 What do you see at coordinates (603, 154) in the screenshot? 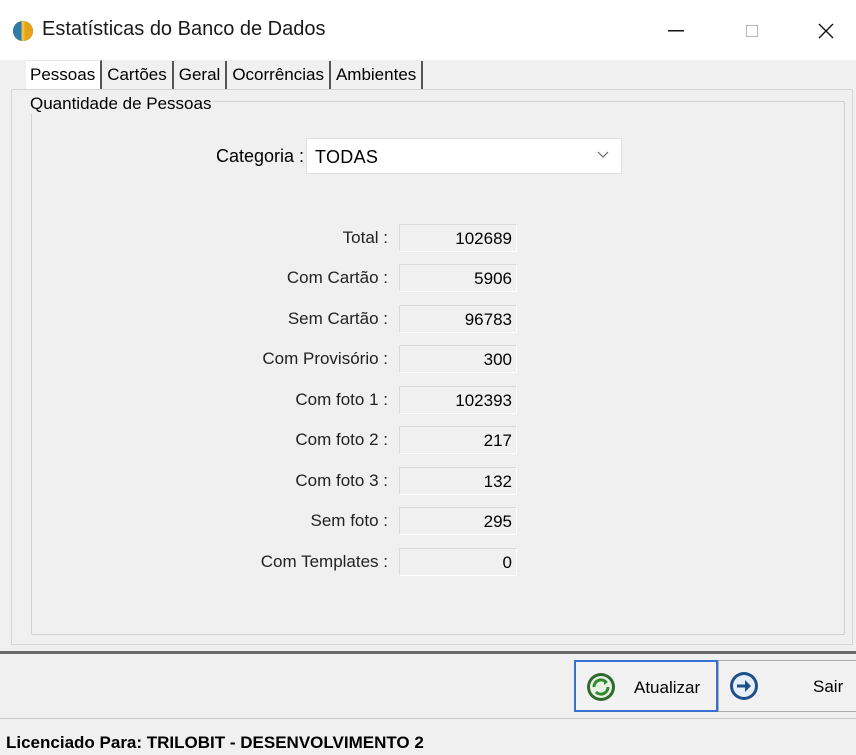
I see `chevron-down-icon` at bounding box center [603, 154].